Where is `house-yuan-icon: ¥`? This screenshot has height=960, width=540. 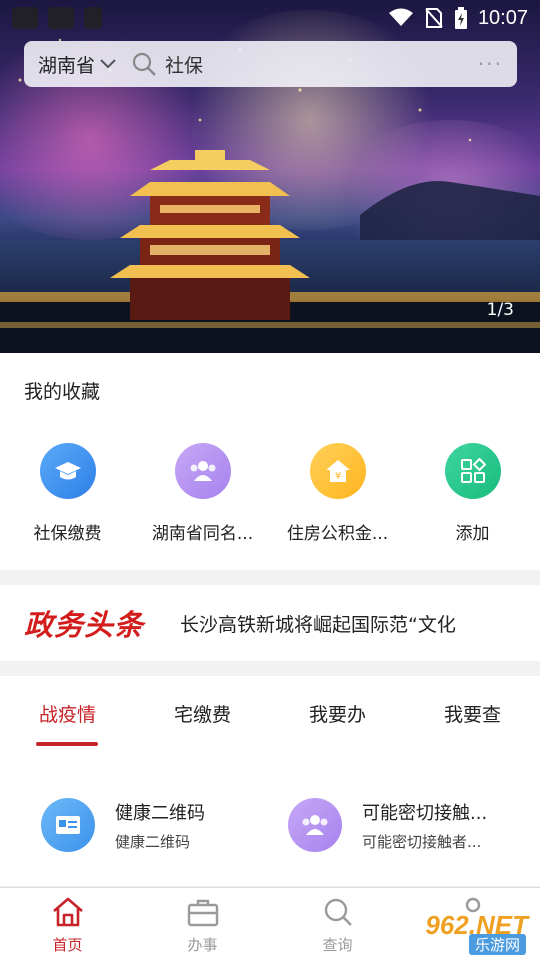 house-yuan-icon: ¥ is located at coordinates (337, 471).